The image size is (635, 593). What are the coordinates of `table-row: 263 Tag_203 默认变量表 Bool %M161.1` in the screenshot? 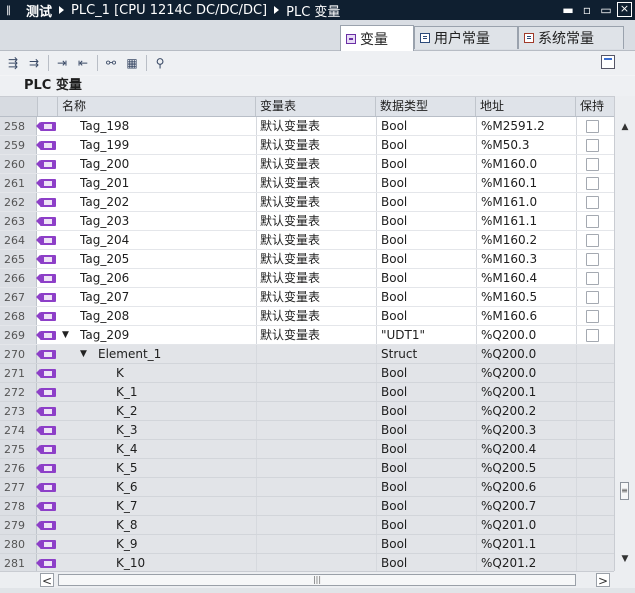 It's located at (307, 221).